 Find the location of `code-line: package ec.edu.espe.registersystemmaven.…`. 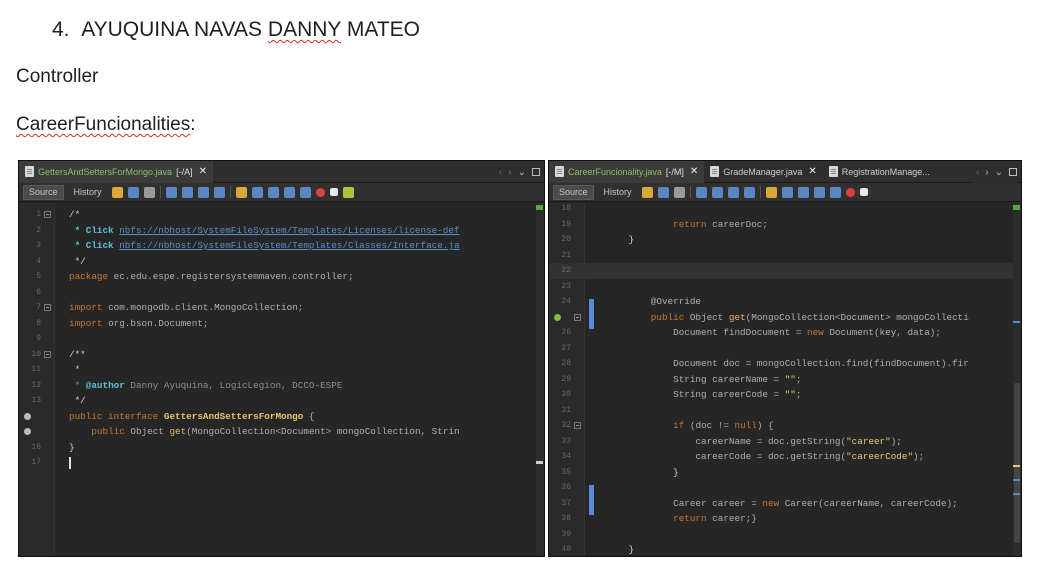

code-line: package ec.edu.espe.registersystemmaven.… is located at coordinates (211, 276).